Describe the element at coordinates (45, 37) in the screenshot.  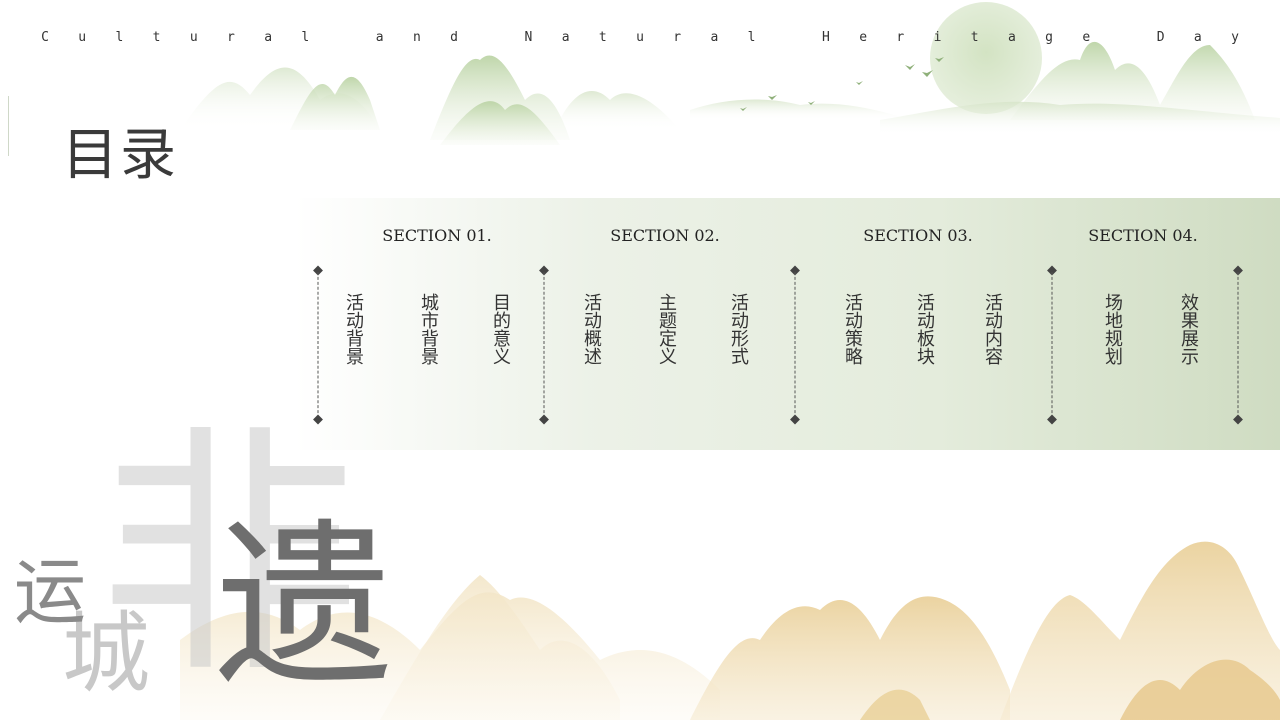
I see `banner-letter: C` at that location.